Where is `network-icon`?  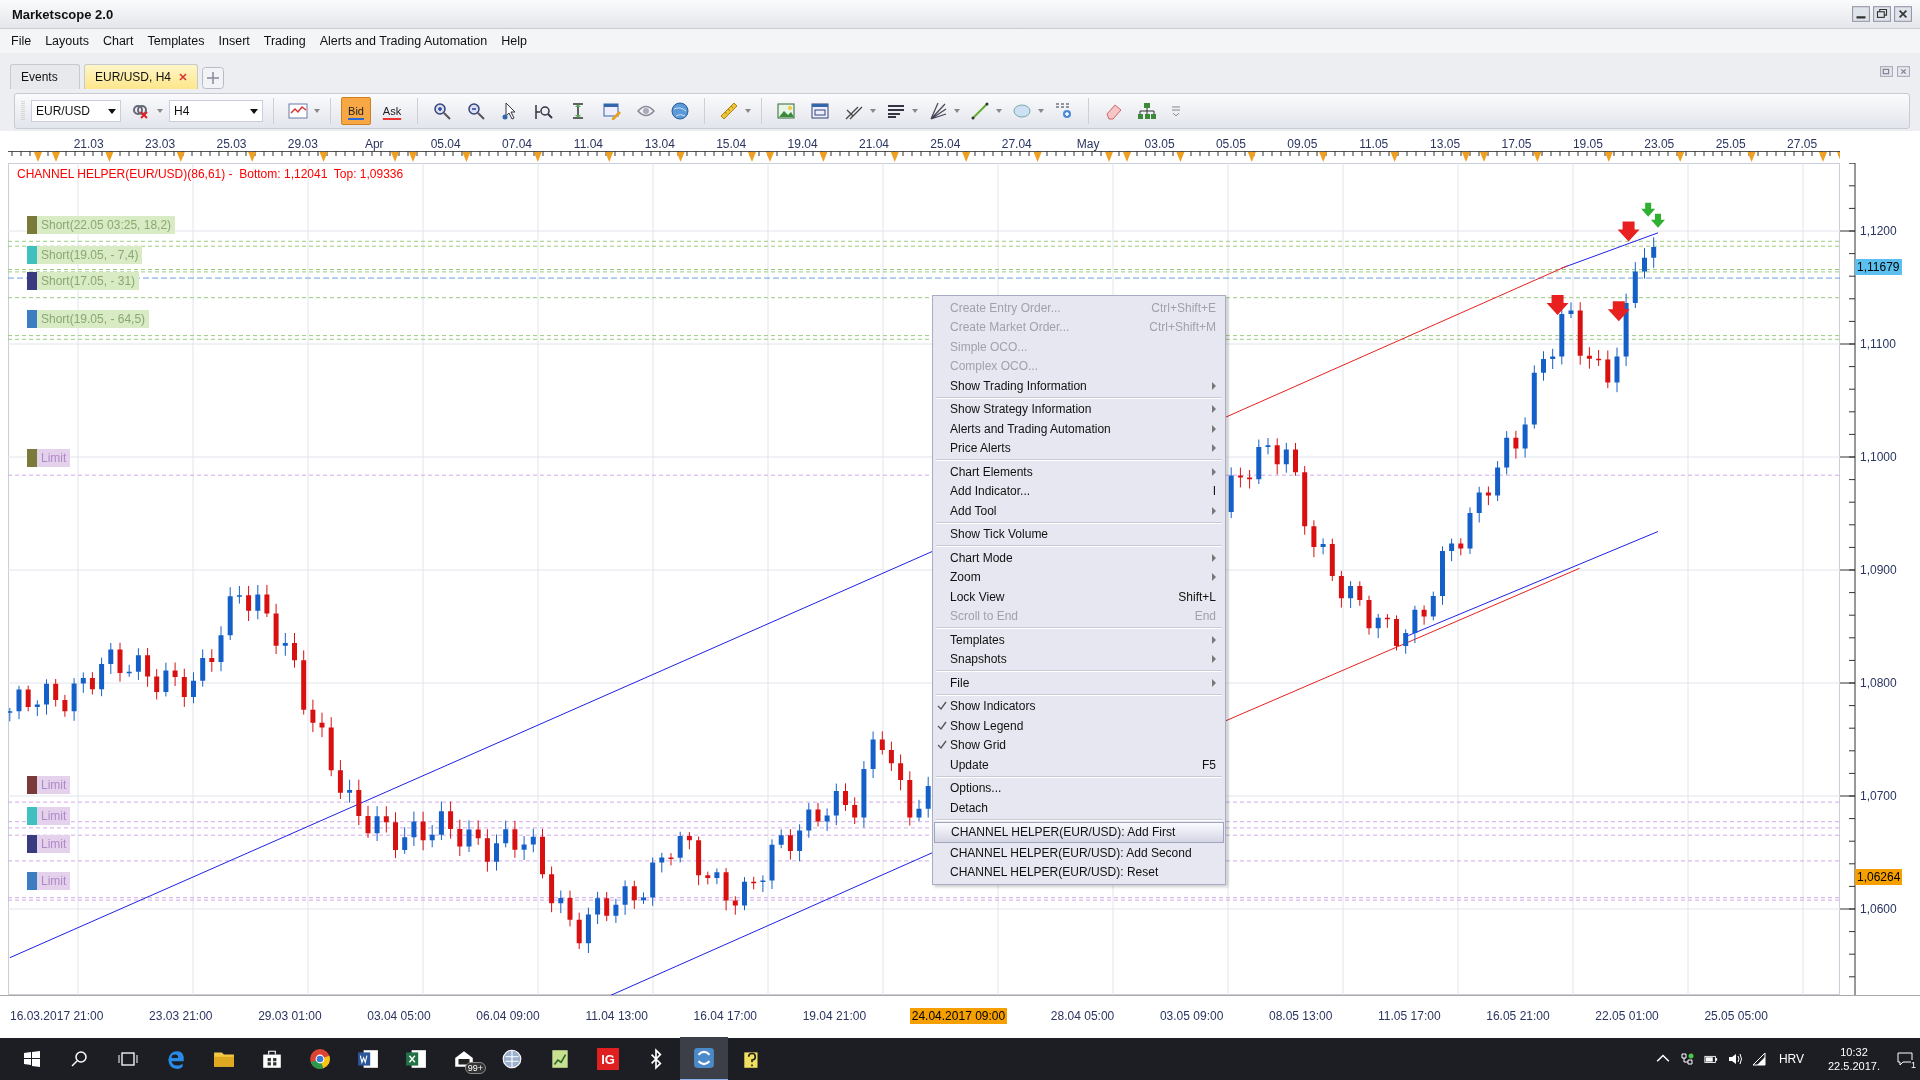 network-icon is located at coordinates (1686, 1059).